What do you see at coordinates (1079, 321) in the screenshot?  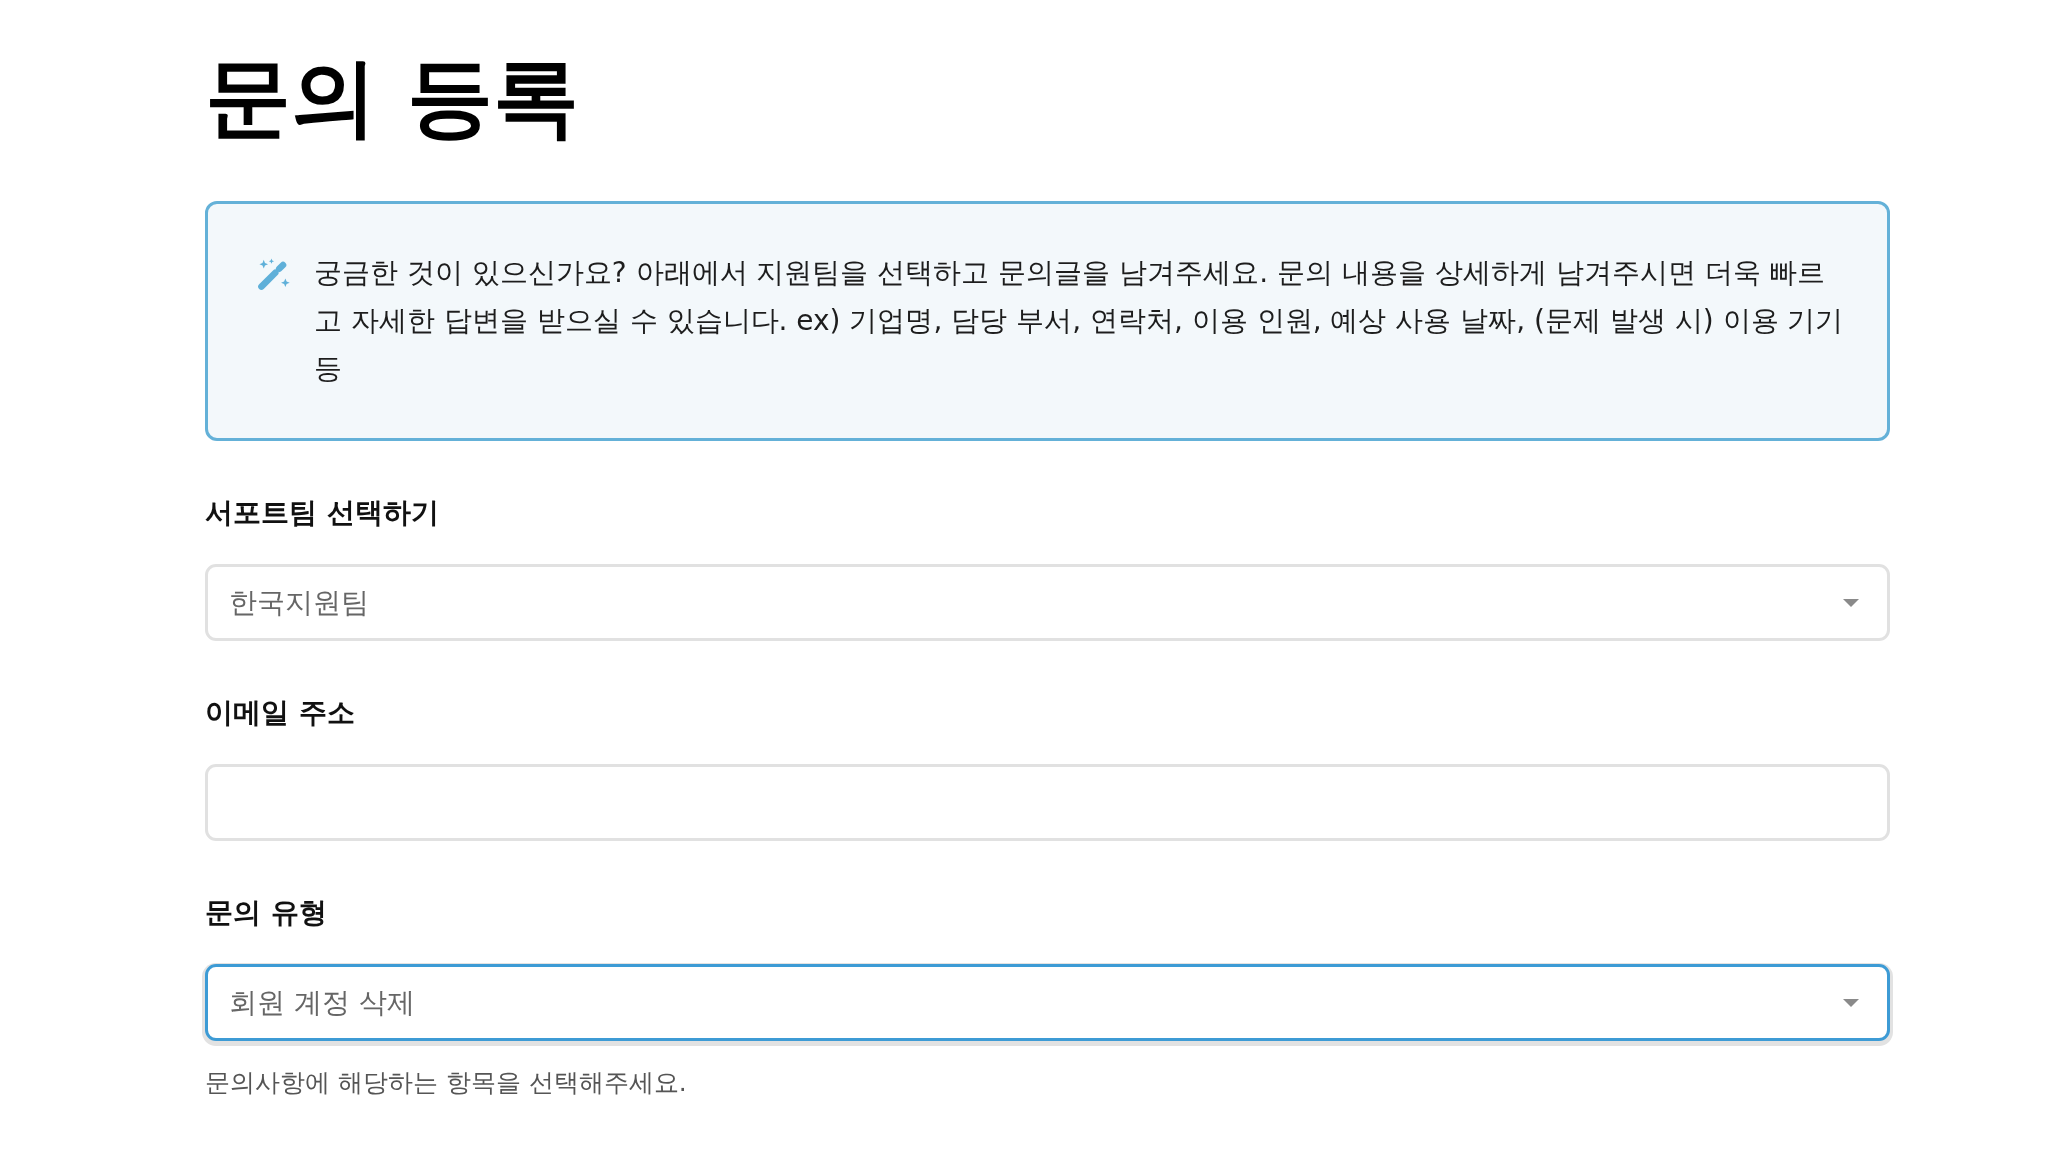 I see `notice-text: 궁금한 것이 있으신가요? 아래에서 지원팀을 선택하고 문의글을 남겨주세요. 문의 내용을 상세하게 남겨주시면 더욱 빠르고 자세한 답변을 받으실 수 있습니다. ex) 기업명, 담당 부서, 연락처, 이용 인원, 예상 사용 날짜, (문제 발생 시) 이용 기기 등` at bounding box center [1079, 321].